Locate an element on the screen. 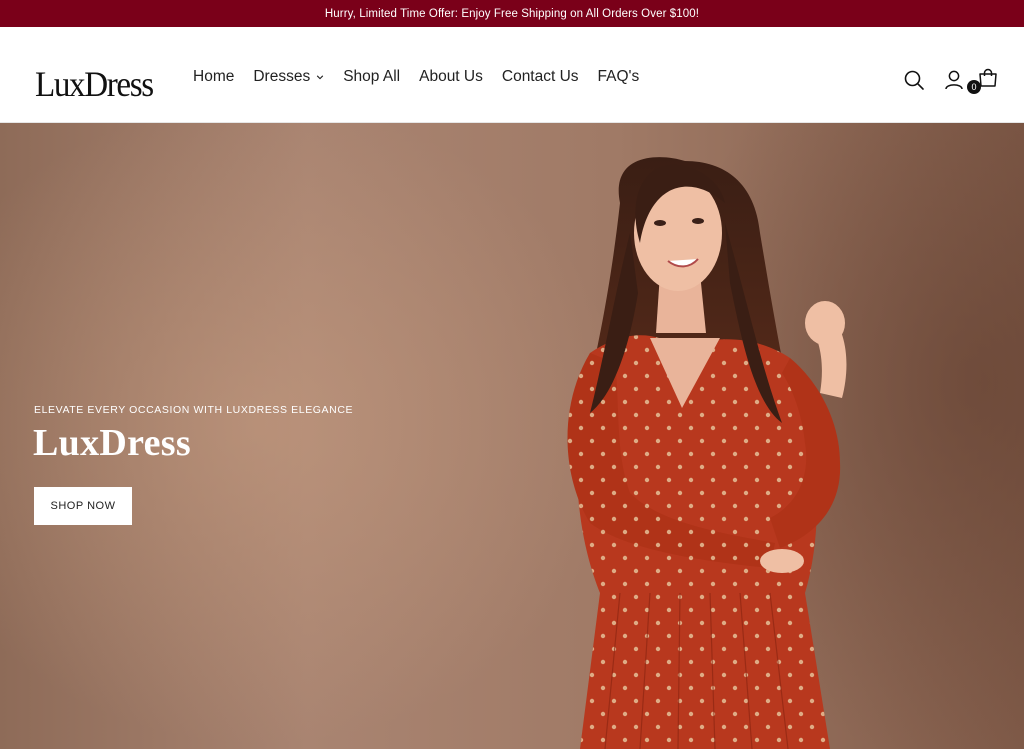 This screenshot has width=1024, height=749. nav-home-label: Home is located at coordinates (214, 76).